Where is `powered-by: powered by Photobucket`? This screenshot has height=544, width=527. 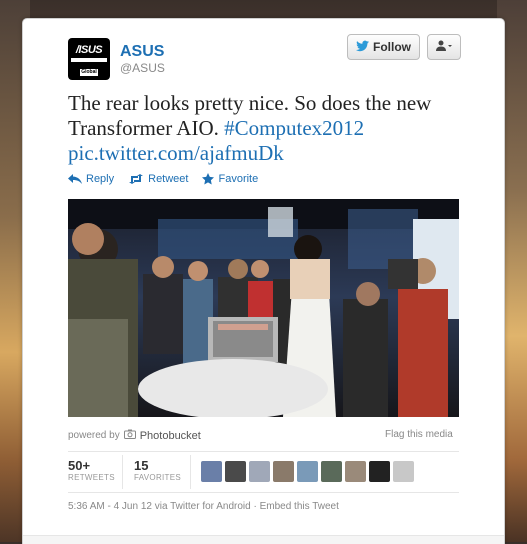 powered-by: powered by Photobucket is located at coordinates (134, 435).